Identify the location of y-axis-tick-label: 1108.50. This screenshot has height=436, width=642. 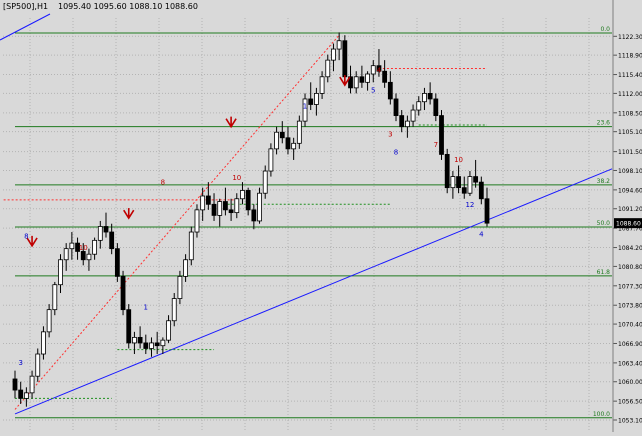
(630, 113).